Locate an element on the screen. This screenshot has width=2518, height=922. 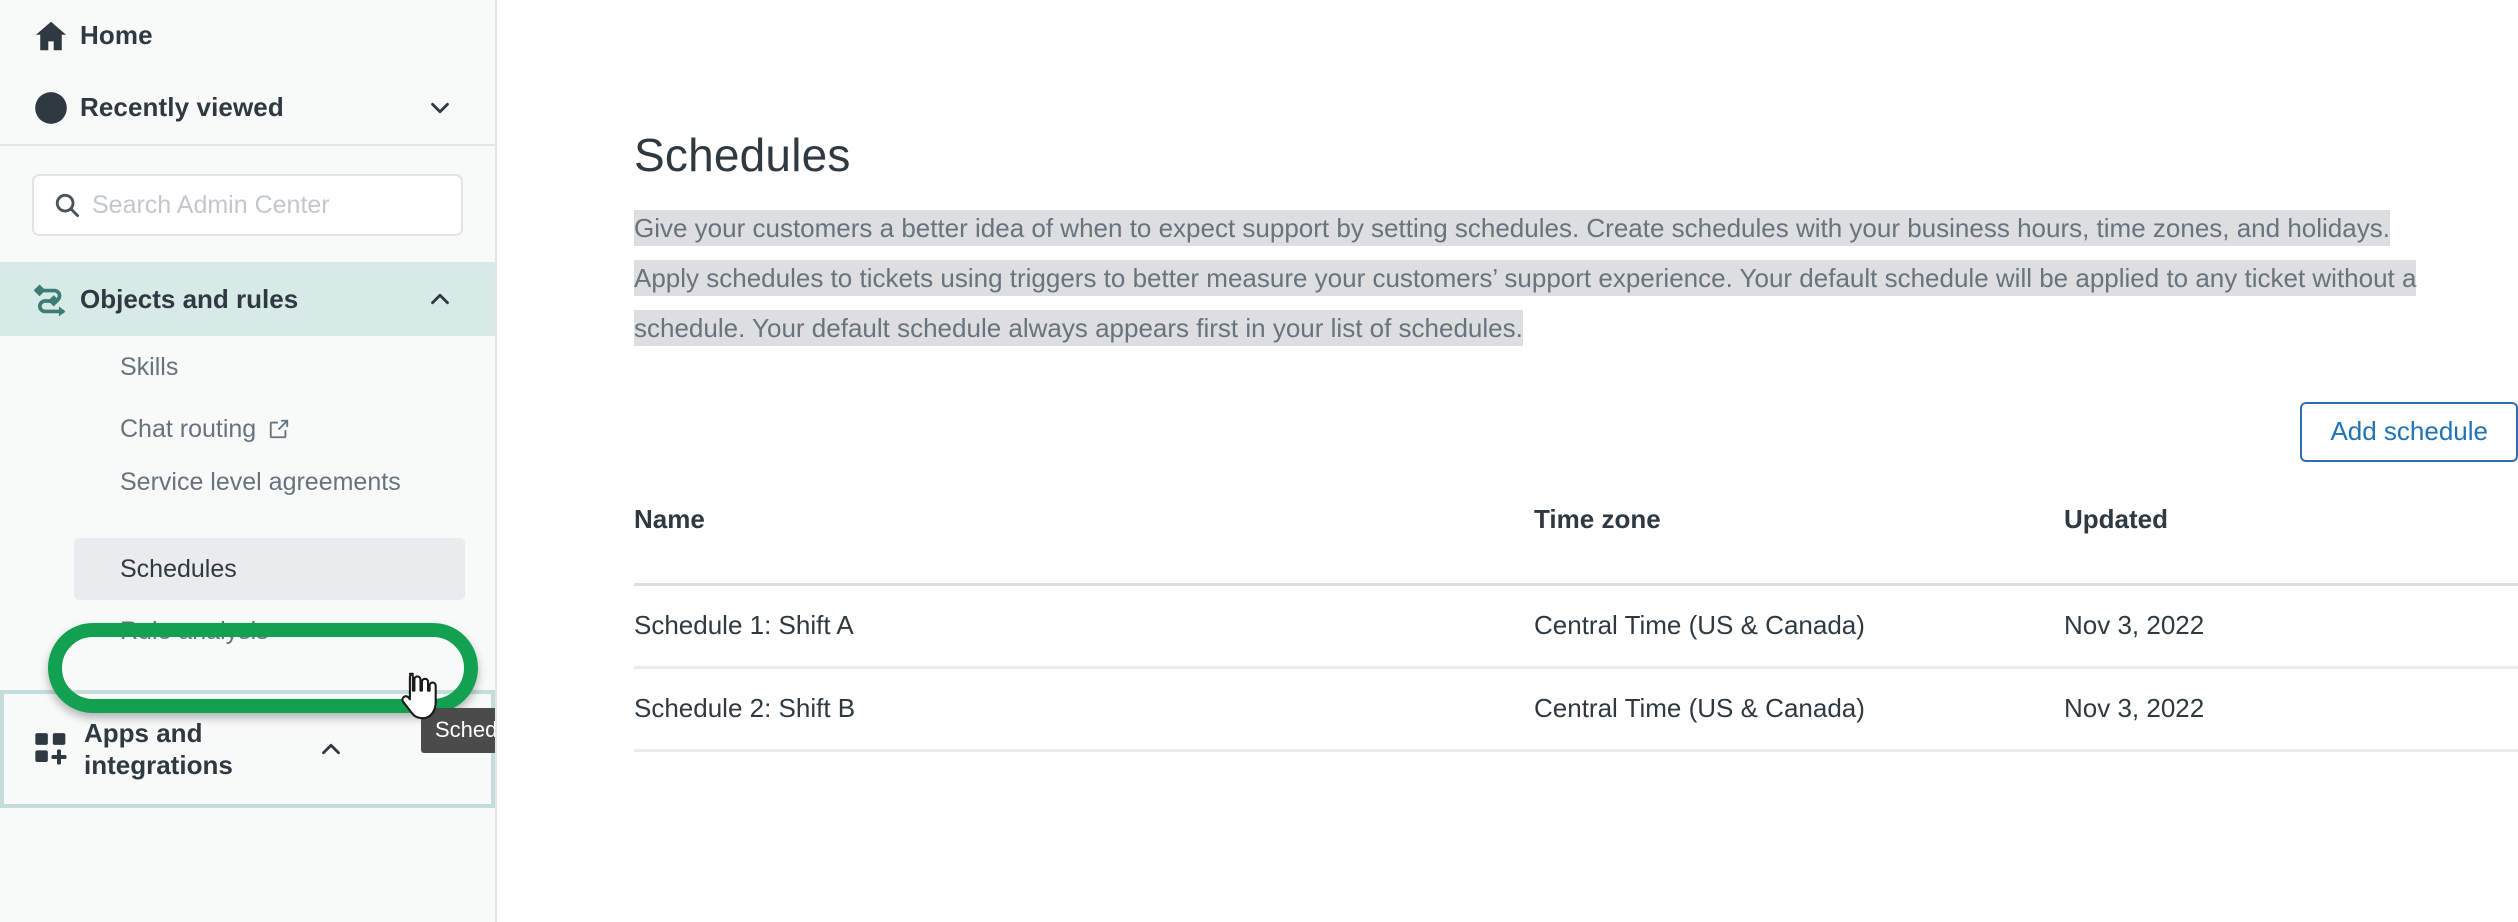
sidebar-section-objects-and-rules: Objects and rules is located at coordinates (247, 299).